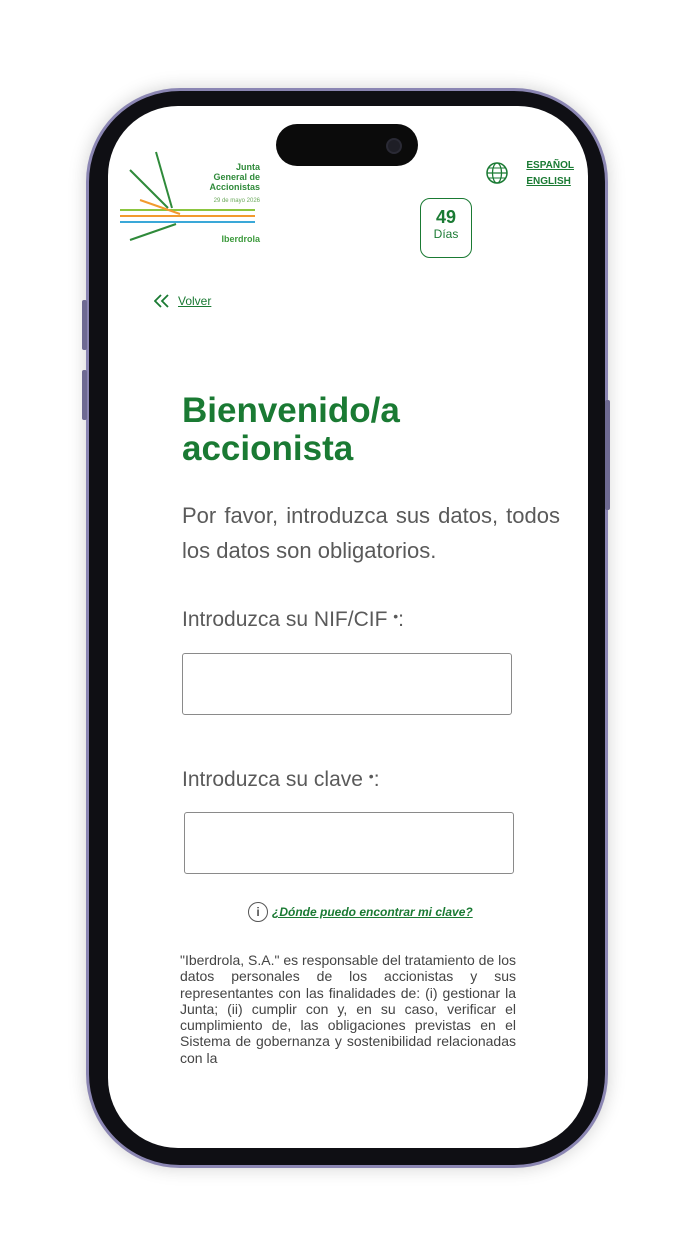 This screenshot has height=1256, width=694. What do you see at coordinates (84, 395) in the screenshot?
I see `volume-down-button` at bounding box center [84, 395].